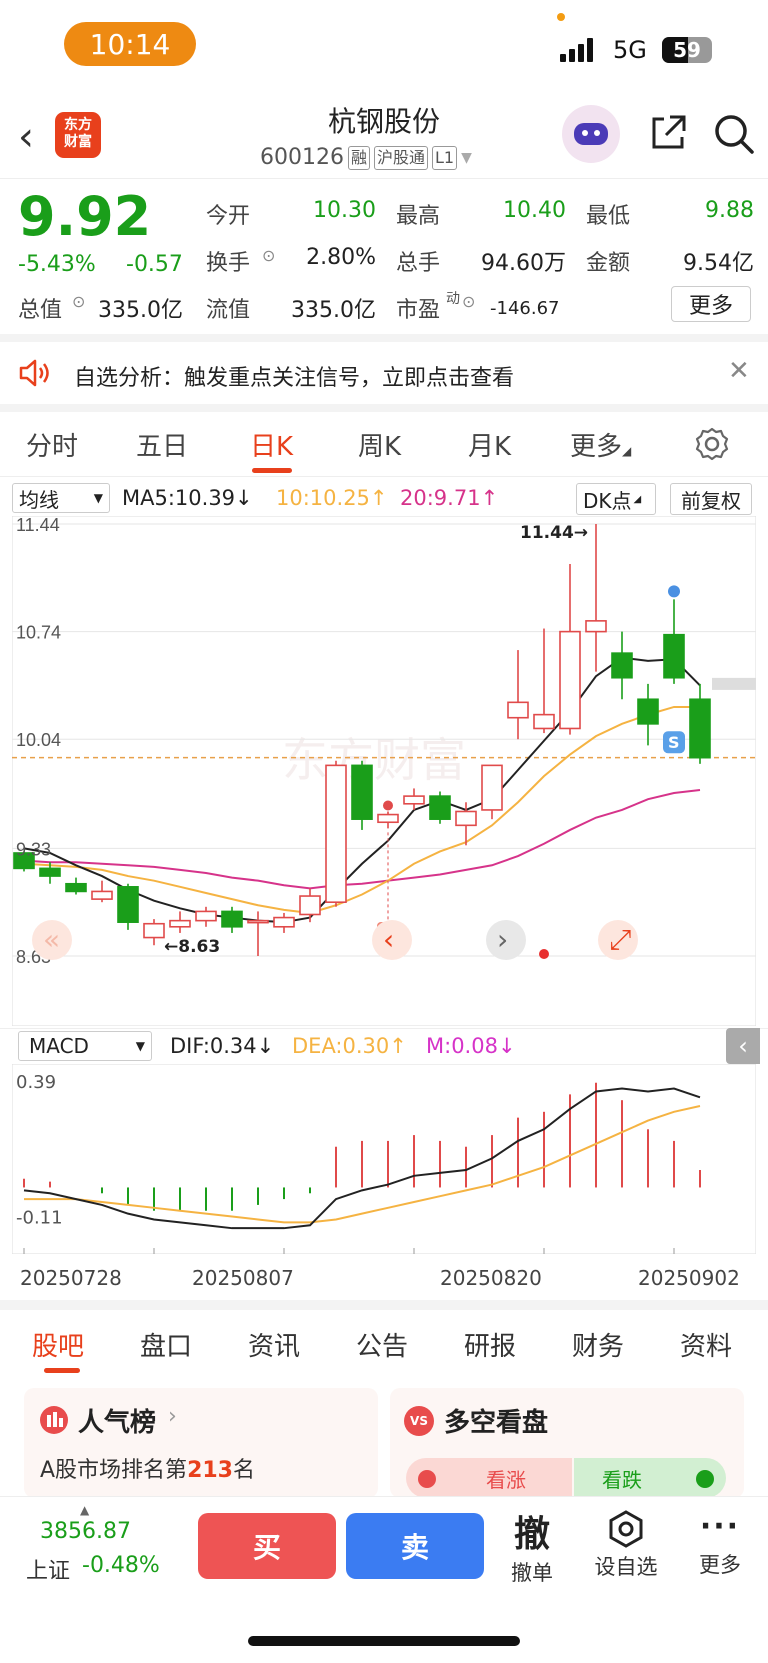  Describe the element at coordinates (172, 1416) in the screenshot. I see `chevron-right-icon: ›` at that location.